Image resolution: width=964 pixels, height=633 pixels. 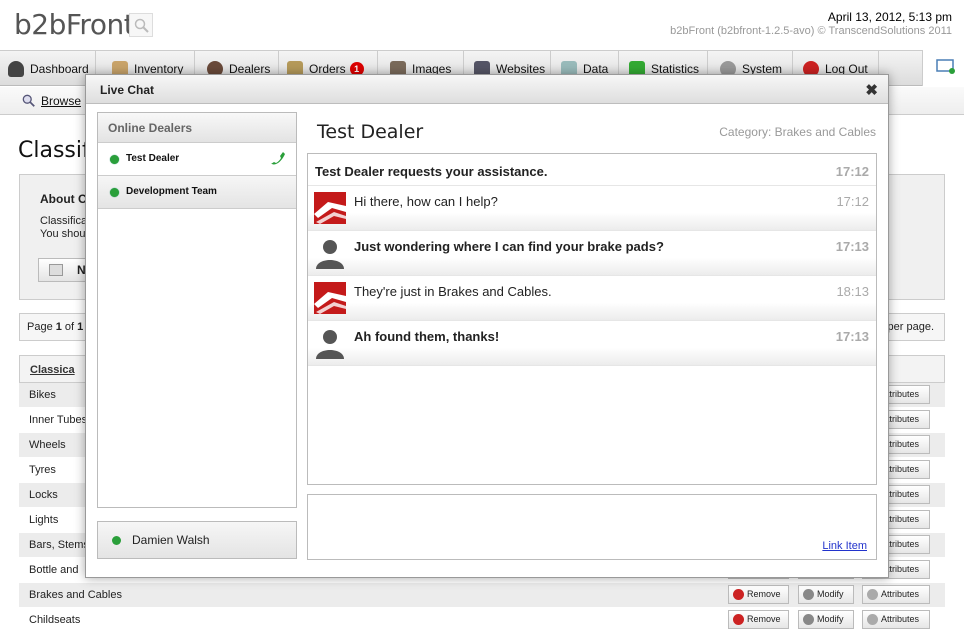 What do you see at coordinates (54, 620) in the screenshot?
I see `classification-name: Childseats` at bounding box center [54, 620].